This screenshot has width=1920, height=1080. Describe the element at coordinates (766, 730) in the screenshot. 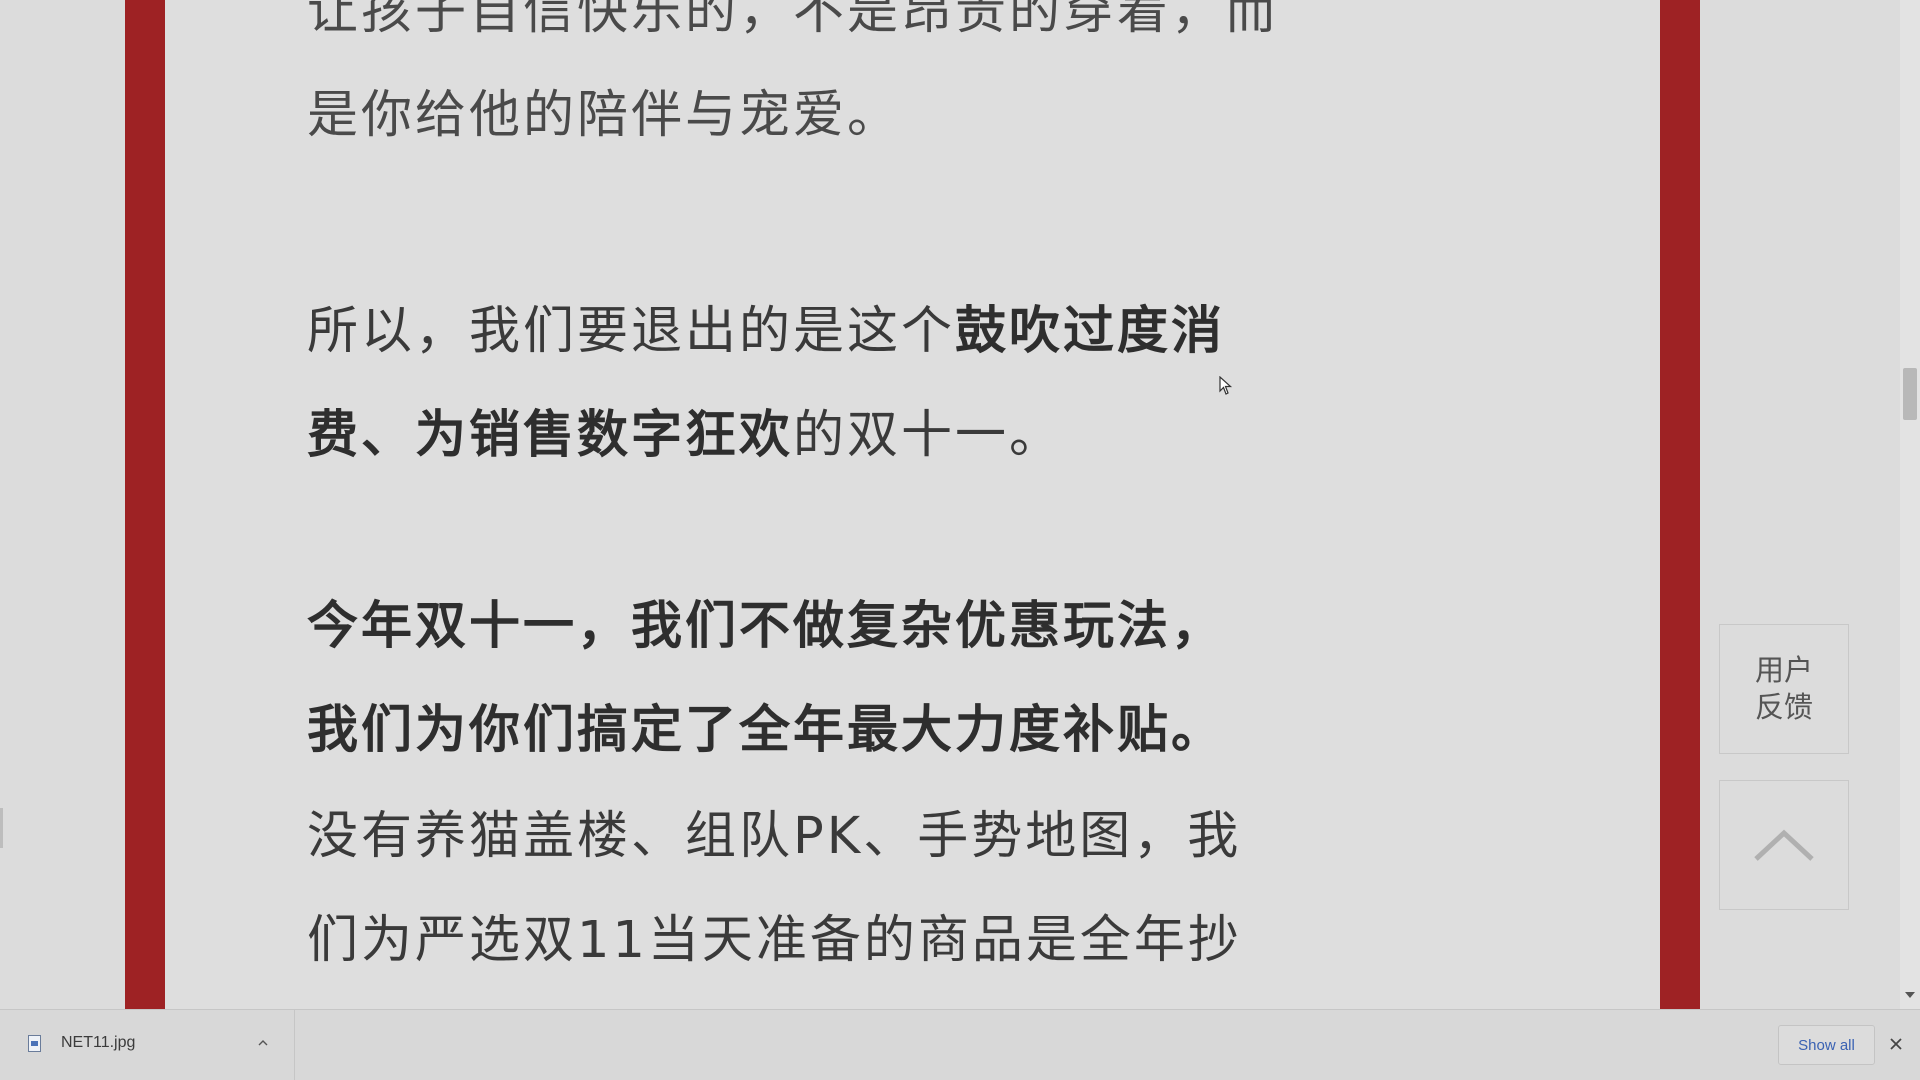

I see `text-bold: 我们为你们搞定了全年最大力度补贴。` at that location.